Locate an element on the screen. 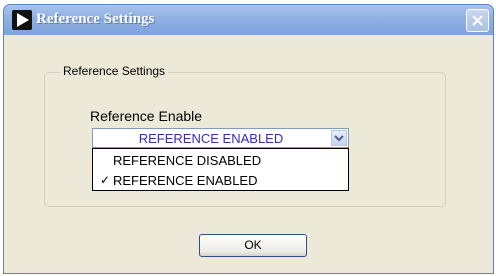  option-label: REFERENCE ENABLED is located at coordinates (185, 180).